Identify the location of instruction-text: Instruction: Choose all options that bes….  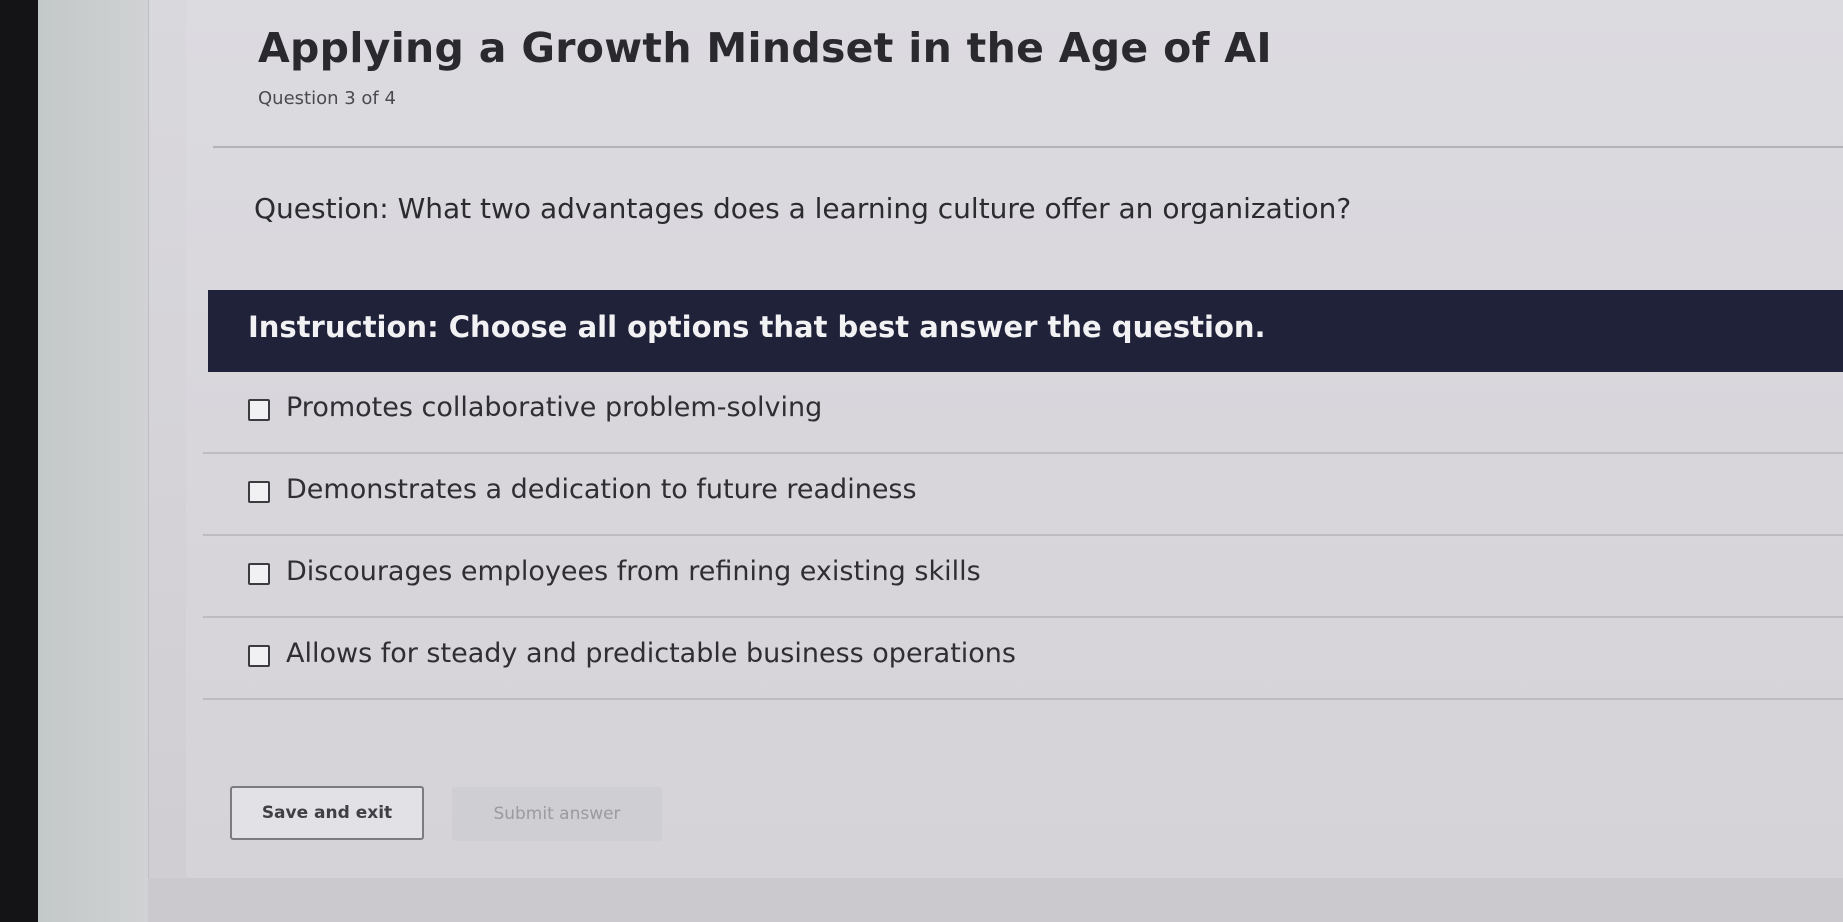
(757, 327).